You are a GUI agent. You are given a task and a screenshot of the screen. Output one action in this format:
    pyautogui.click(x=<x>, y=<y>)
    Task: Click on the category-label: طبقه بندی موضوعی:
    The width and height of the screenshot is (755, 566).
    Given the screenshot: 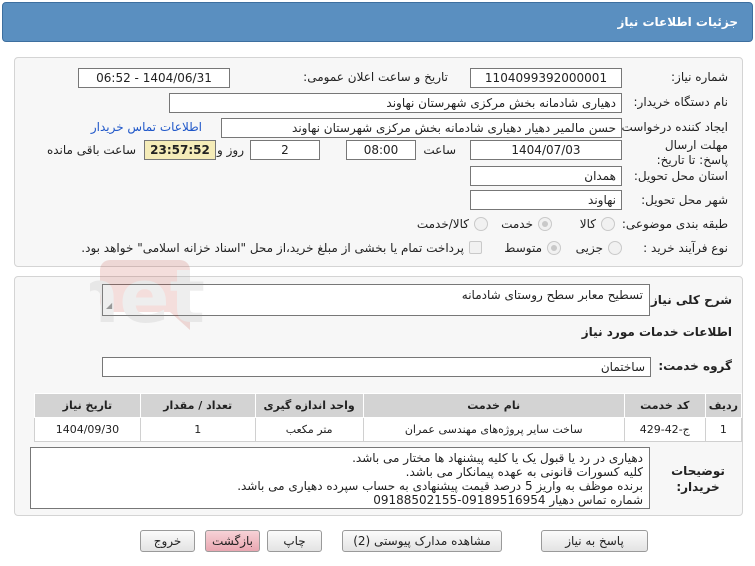 What is the action you would take?
    pyautogui.click(x=674, y=224)
    